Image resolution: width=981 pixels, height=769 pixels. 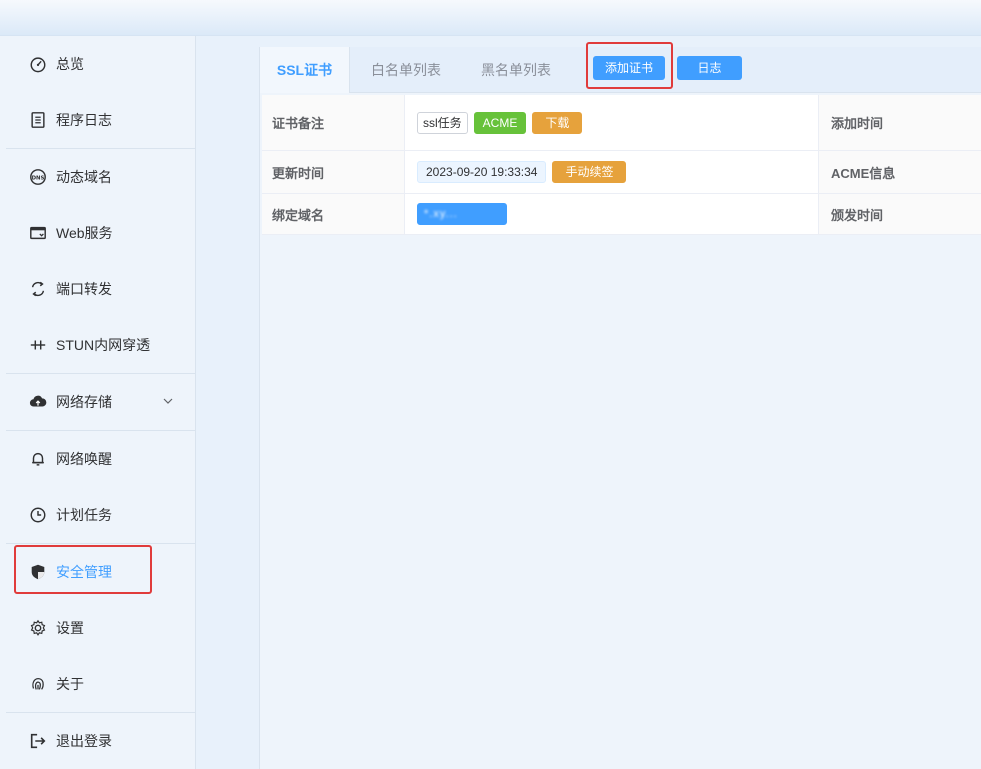 What do you see at coordinates (38, 572) in the screenshot?
I see `shield-icon` at bounding box center [38, 572].